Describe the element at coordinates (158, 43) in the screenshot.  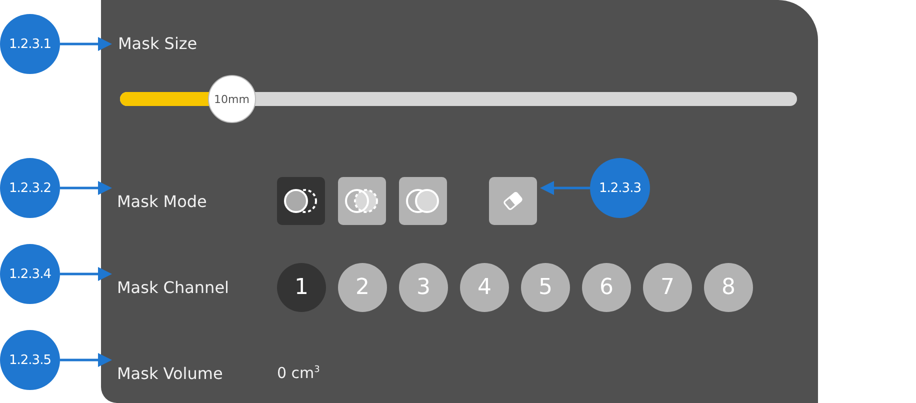
I see `mask-size-label: Mask Size` at that location.